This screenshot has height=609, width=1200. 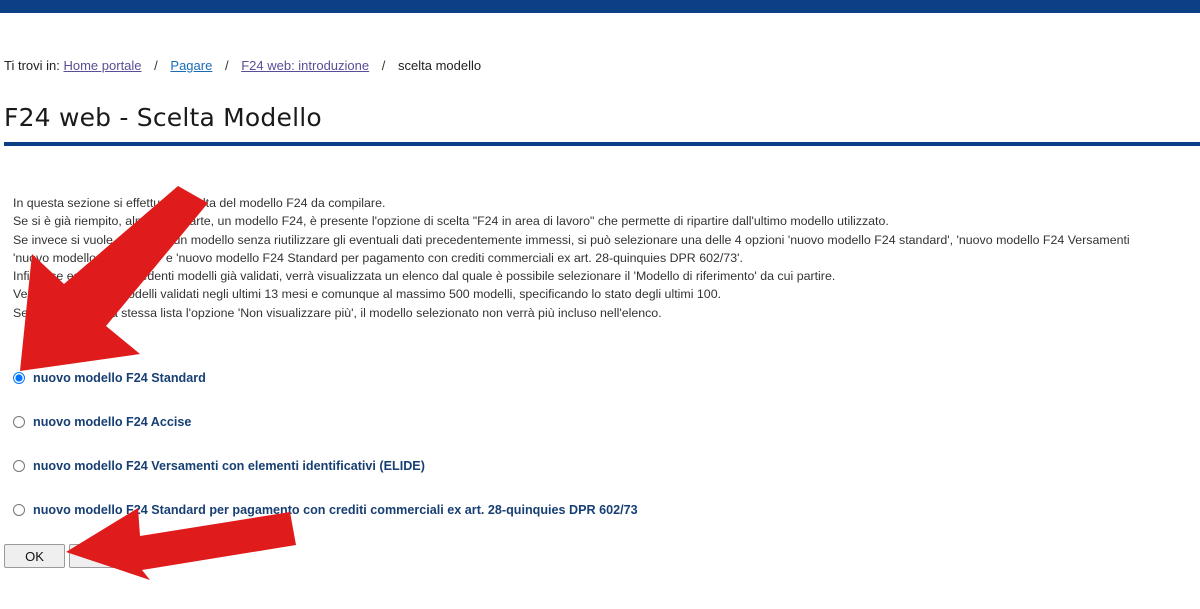 What do you see at coordinates (305, 65) in the screenshot?
I see `breadcrumb-link-f24-intro: F24 web: introduzione` at bounding box center [305, 65].